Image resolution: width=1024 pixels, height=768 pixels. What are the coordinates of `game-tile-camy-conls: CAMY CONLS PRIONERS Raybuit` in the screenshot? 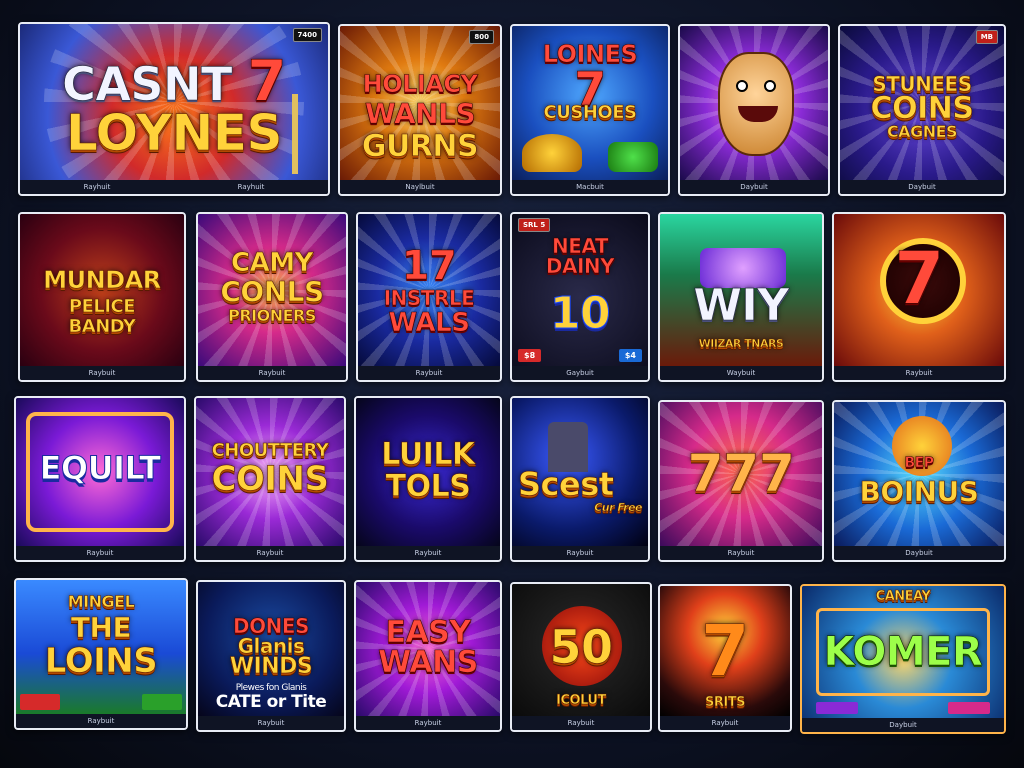 It's located at (272, 297).